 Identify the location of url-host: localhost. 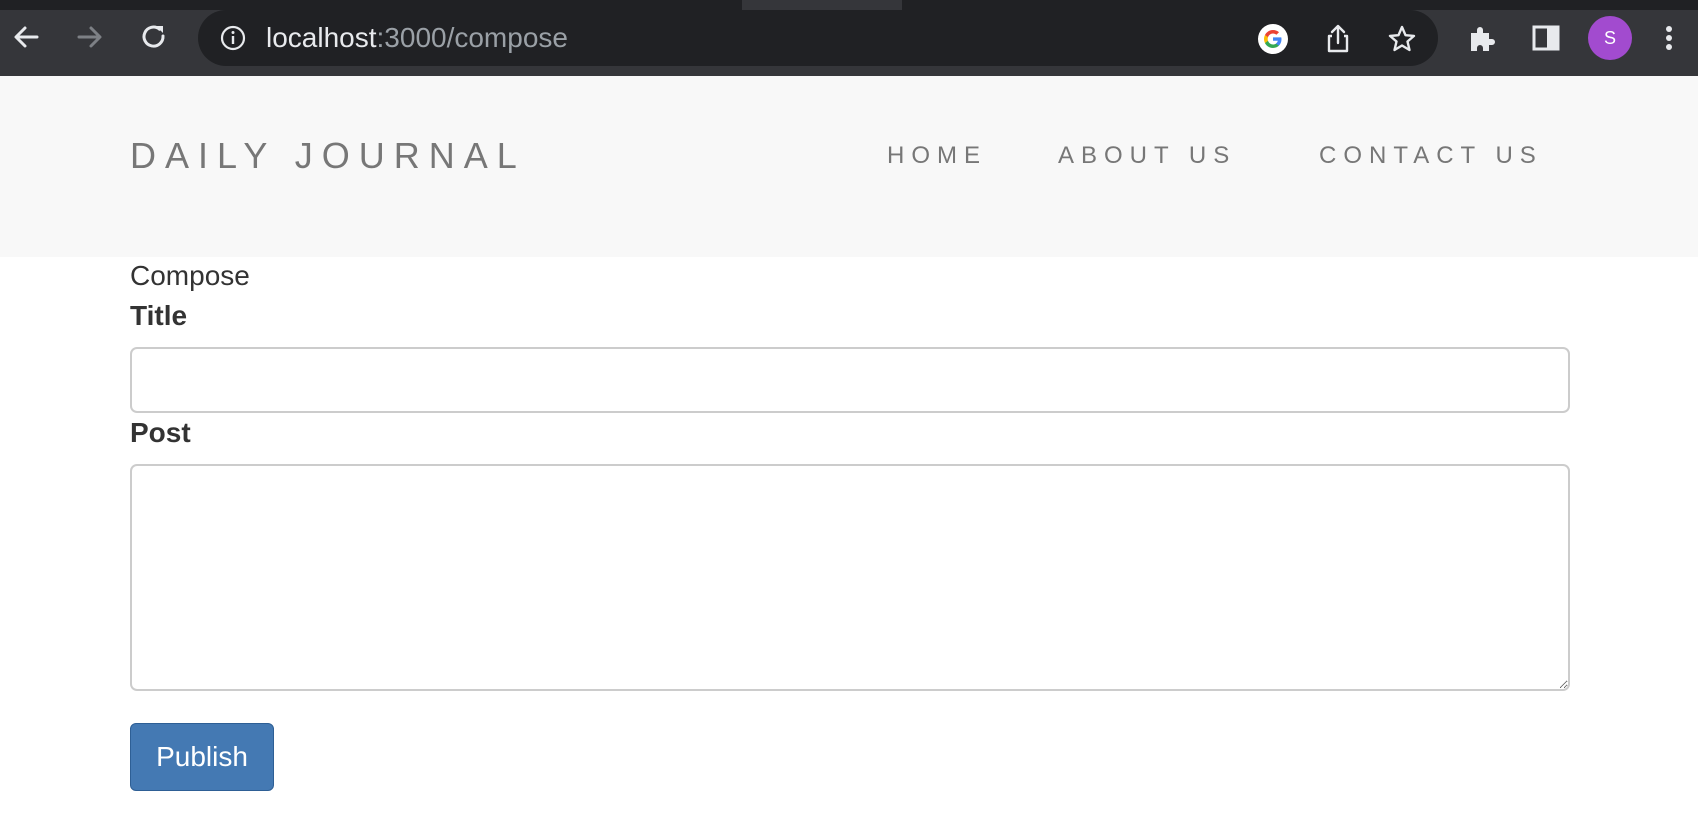
(321, 37).